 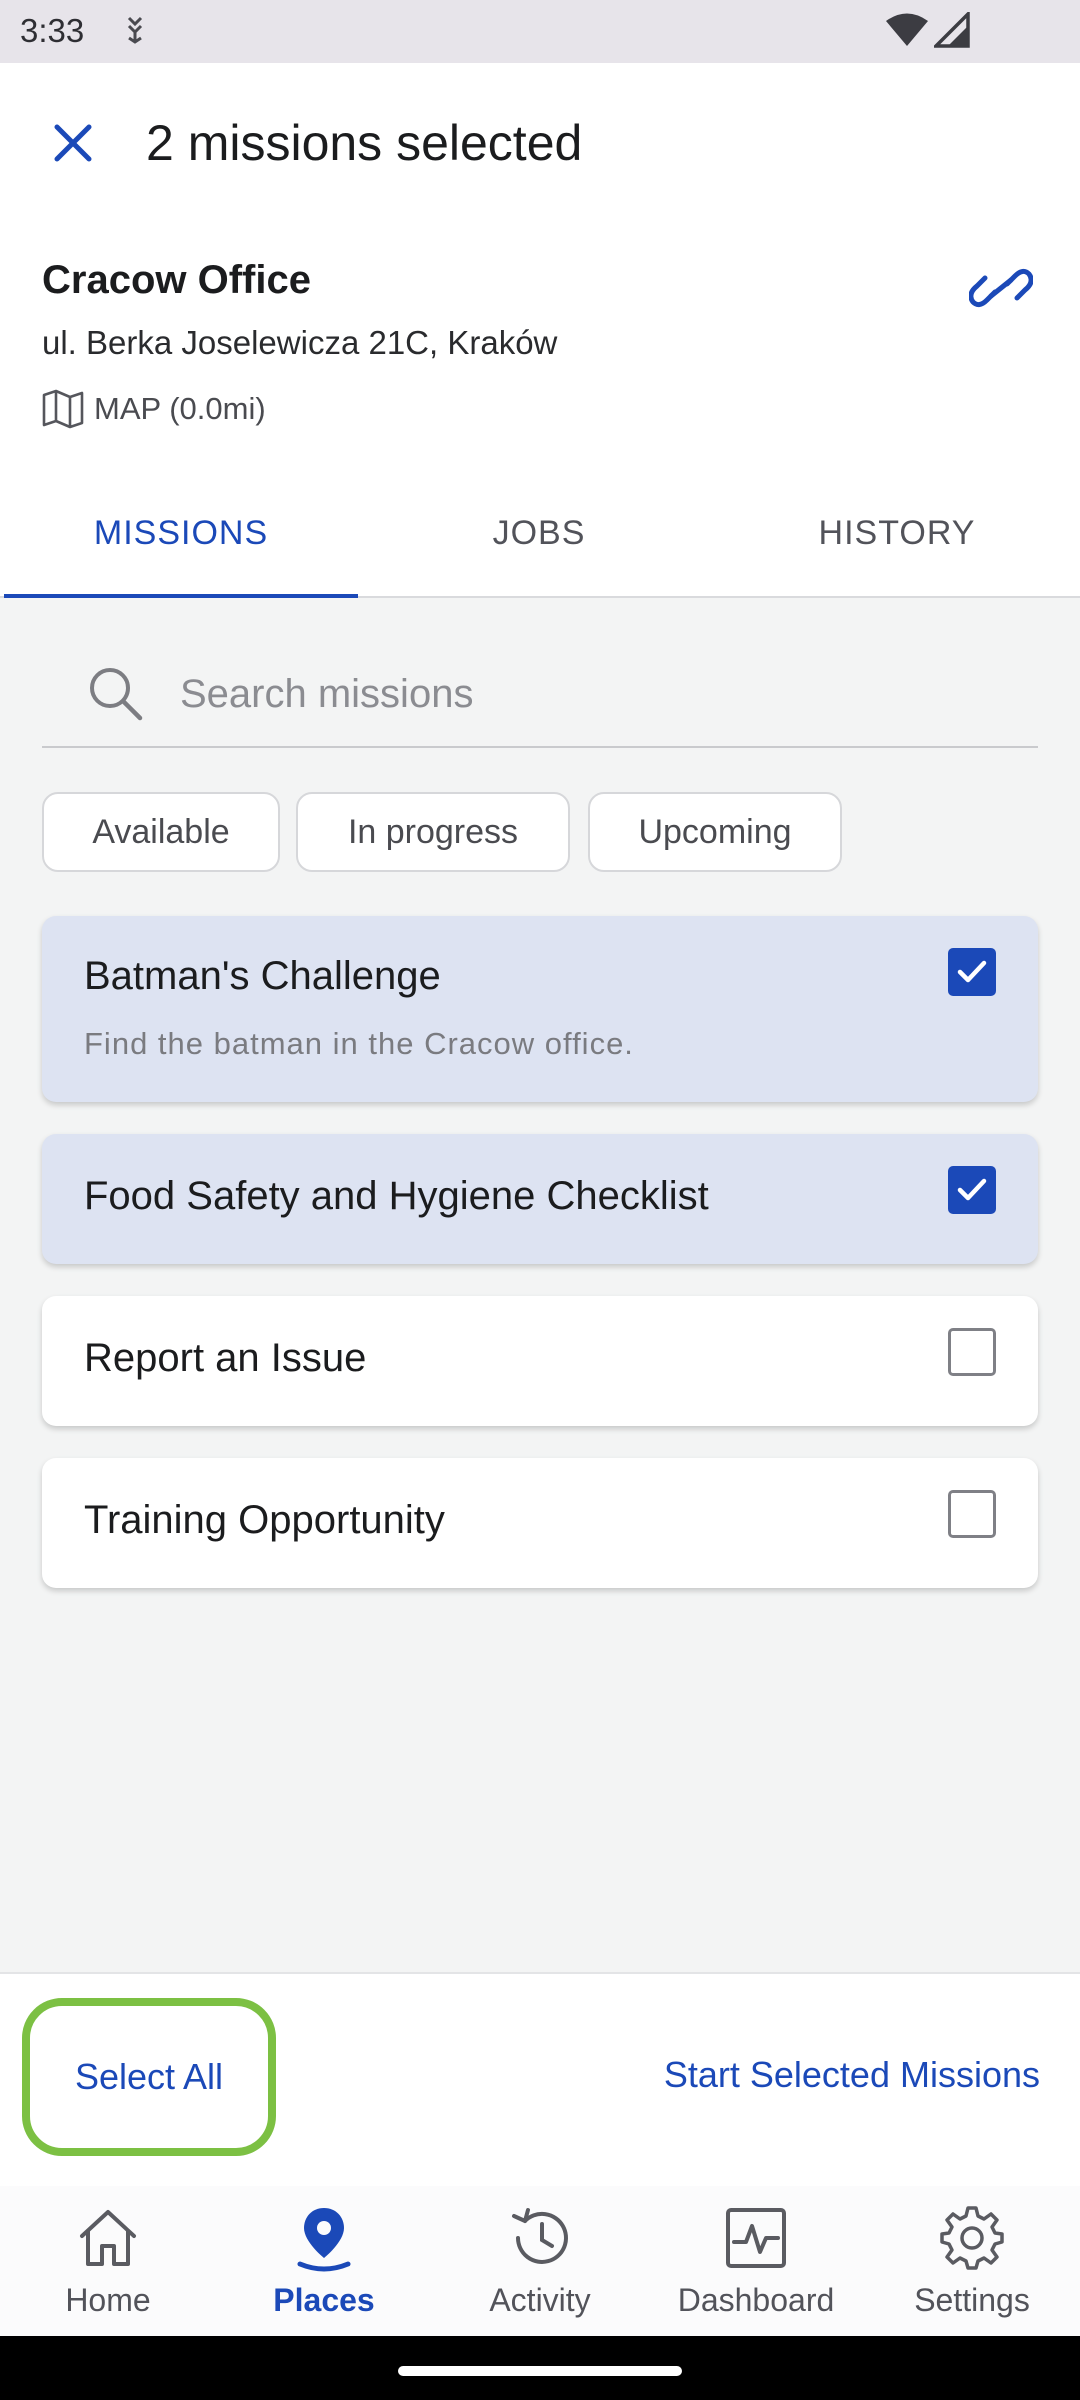 I want to click on system-gesture-bar, so click(x=540, y=2368).